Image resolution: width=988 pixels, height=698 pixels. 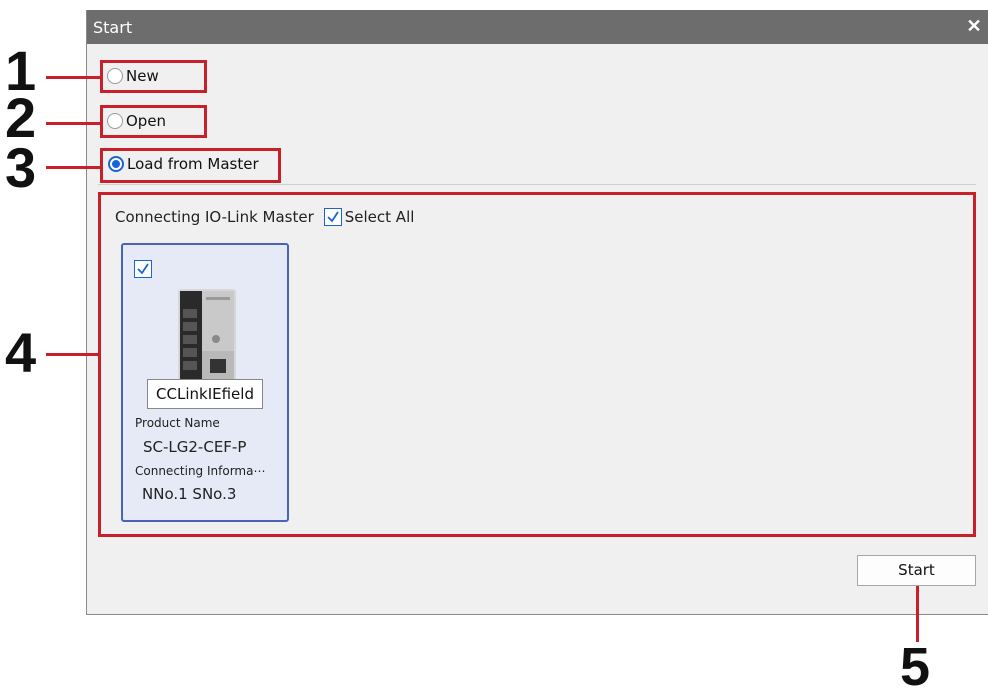 What do you see at coordinates (21, 167) in the screenshot?
I see `callout-number-3: 3` at bounding box center [21, 167].